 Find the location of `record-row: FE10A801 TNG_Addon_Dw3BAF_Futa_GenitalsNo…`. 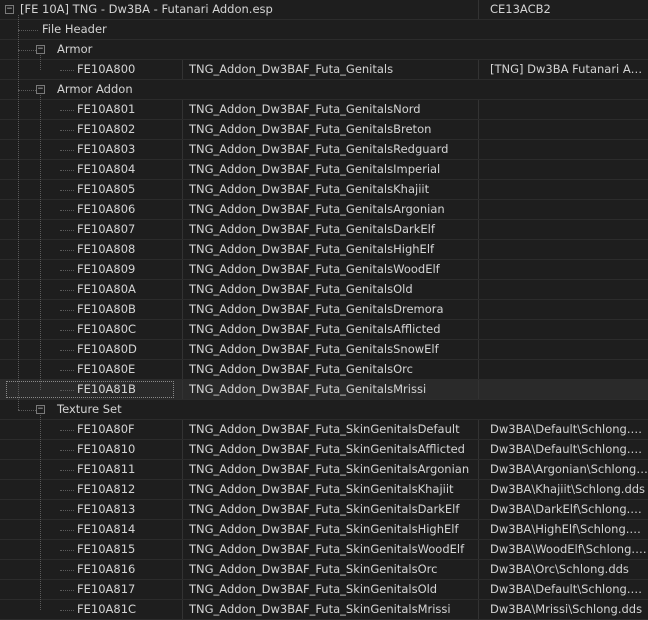

record-row: FE10A801 TNG_Addon_Dw3BAF_Futa_GenitalsNo… is located at coordinates (324, 110).